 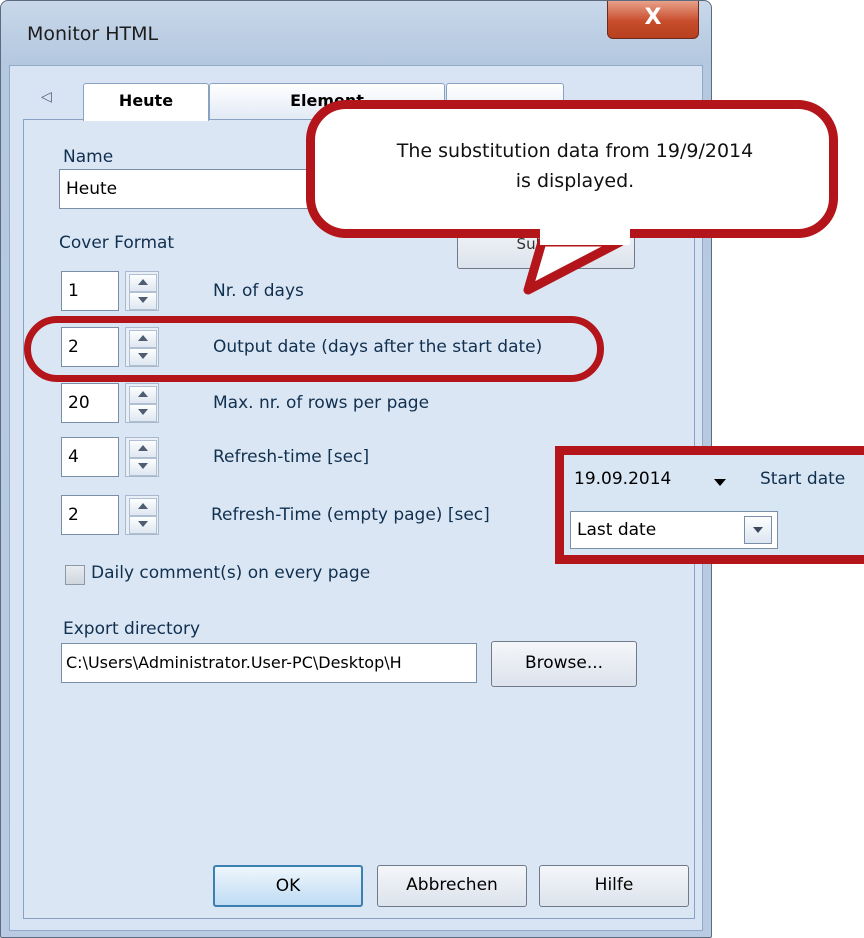 What do you see at coordinates (575, 151) in the screenshot?
I see `callout-line-1: The substitution data from 19/9/2014` at bounding box center [575, 151].